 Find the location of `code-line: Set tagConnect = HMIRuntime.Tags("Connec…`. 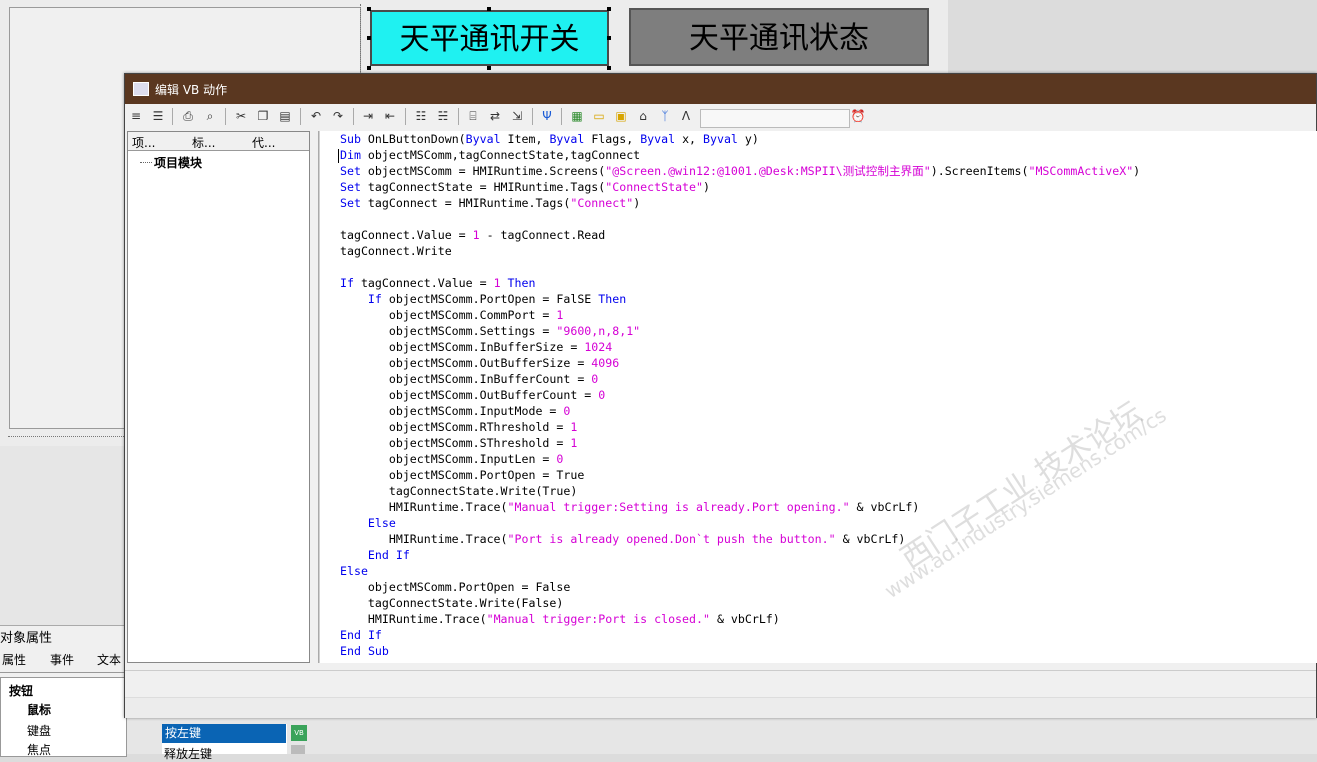

code-line: Set tagConnect = HMIRuntime.Tags("Connec… is located at coordinates (490, 203).